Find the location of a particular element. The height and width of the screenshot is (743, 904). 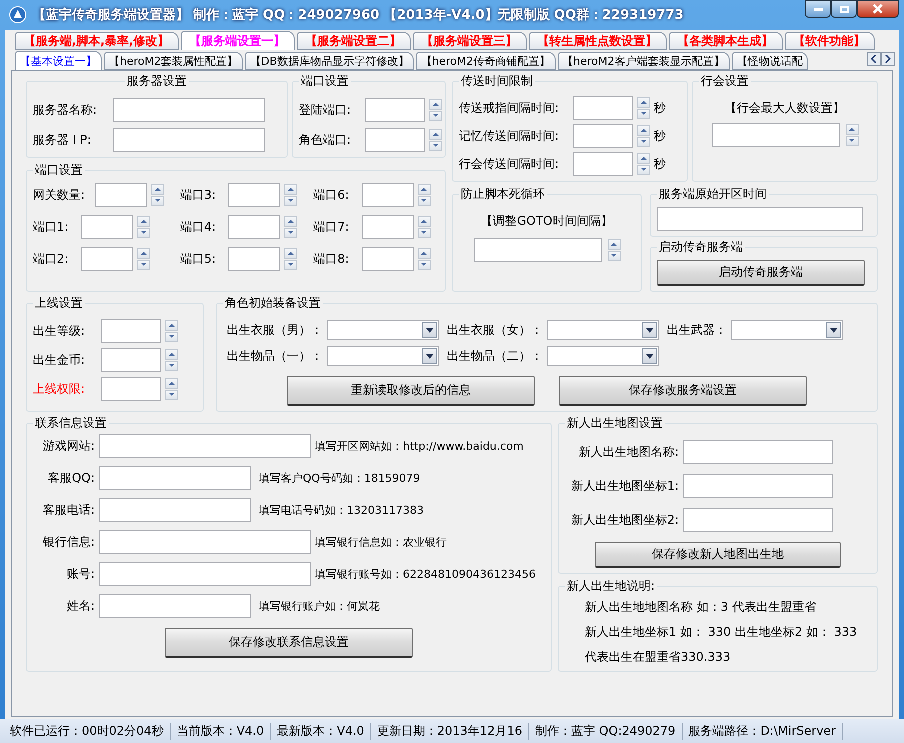

tab: 【heroM2传奇商铺配置】 is located at coordinates (486, 61).